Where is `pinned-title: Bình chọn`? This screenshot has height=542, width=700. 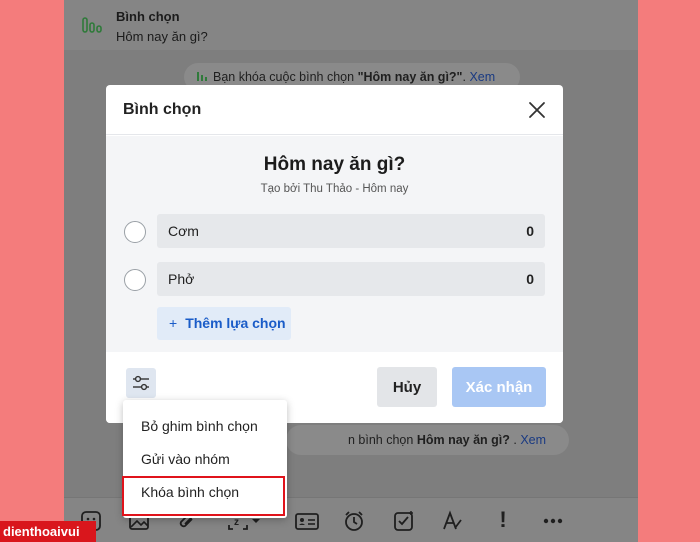
pinned-title: Bình chọn is located at coordinates (148, 16).